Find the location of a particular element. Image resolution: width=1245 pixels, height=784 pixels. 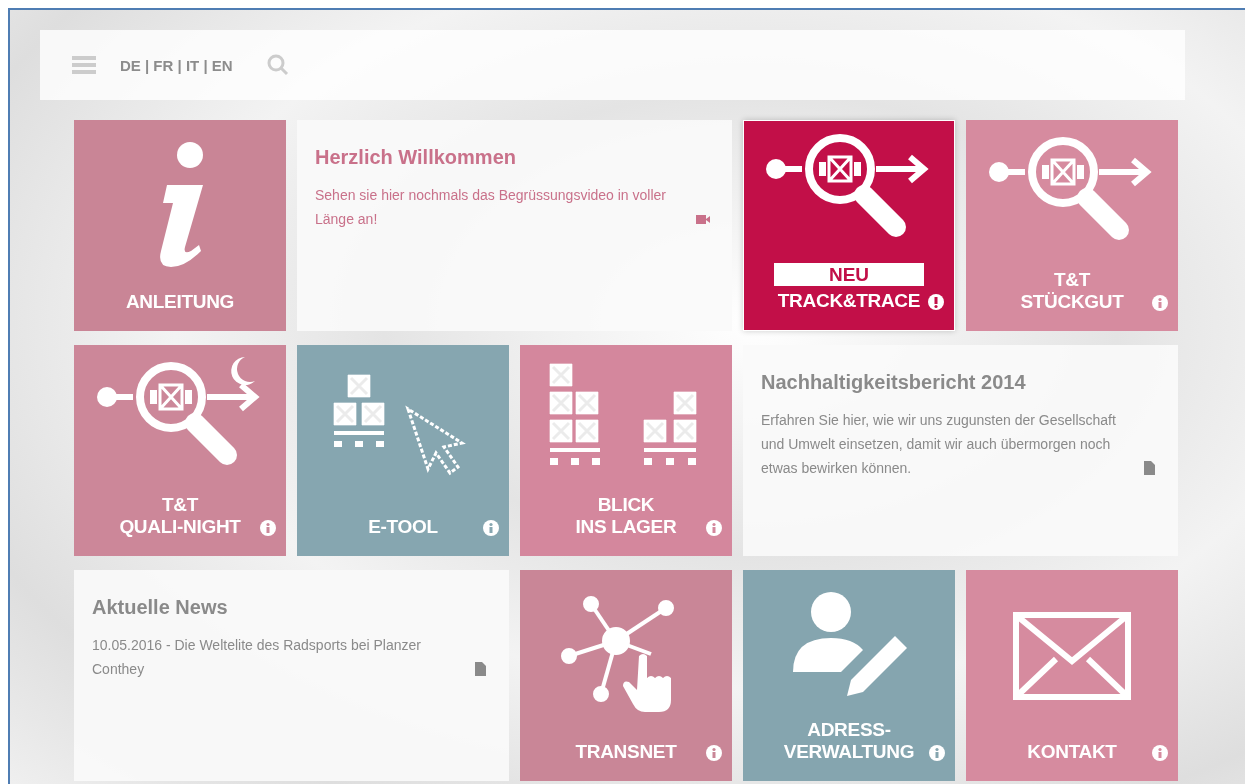

tile-button: TRANSNET is located at coordinates (626, 675).